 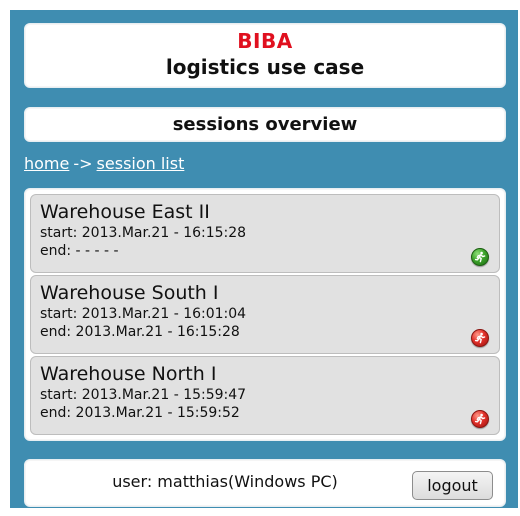 I want to click on running-green-icon, so click(x=480, y=257).